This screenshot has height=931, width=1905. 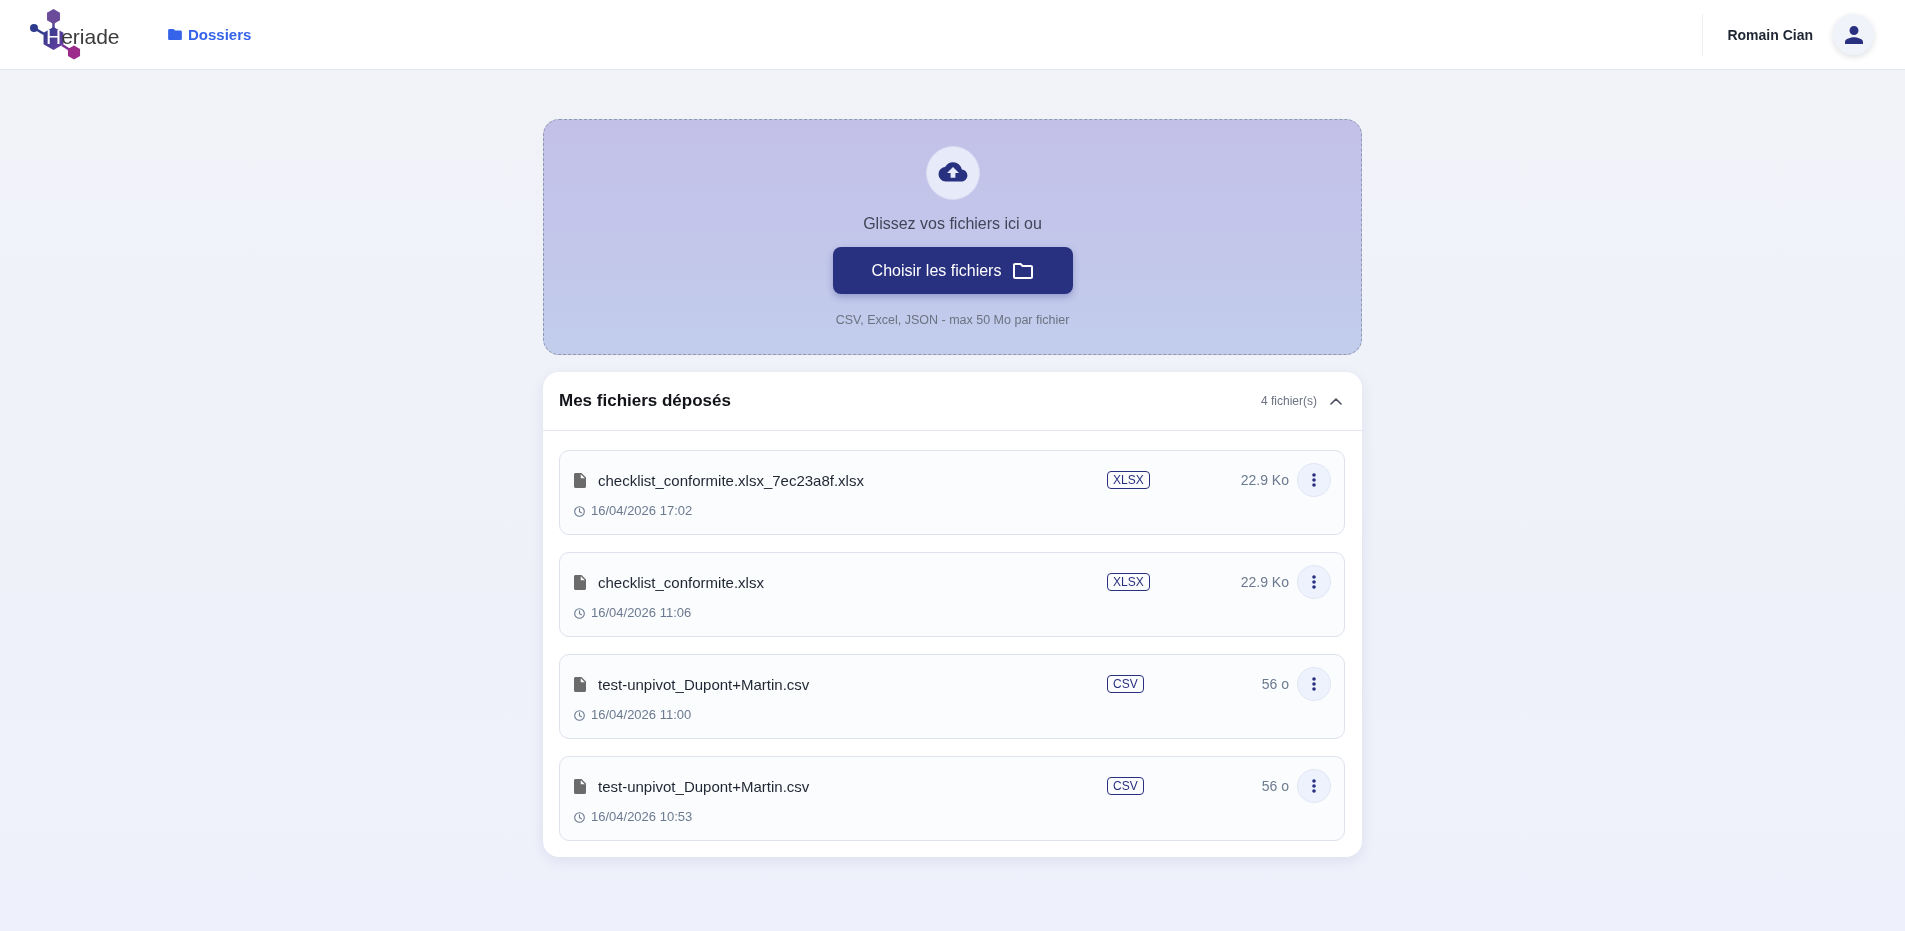 I want to click on upload-date: 16/04/2026 11:00, so click(x=641, y=715).